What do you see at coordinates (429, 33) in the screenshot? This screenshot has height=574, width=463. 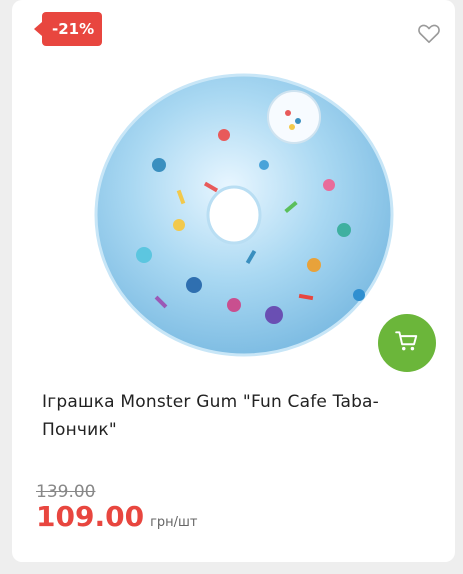 I see `heart-icon` at bounding box center [429, 33].